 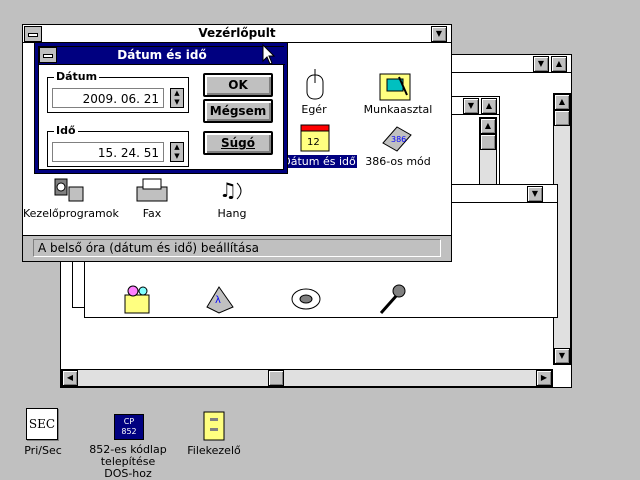 What do you see at coordinates (42, 424) in the screenshot?
I see `pri-sec-icon: SEC` at bounding box center [42, 424].